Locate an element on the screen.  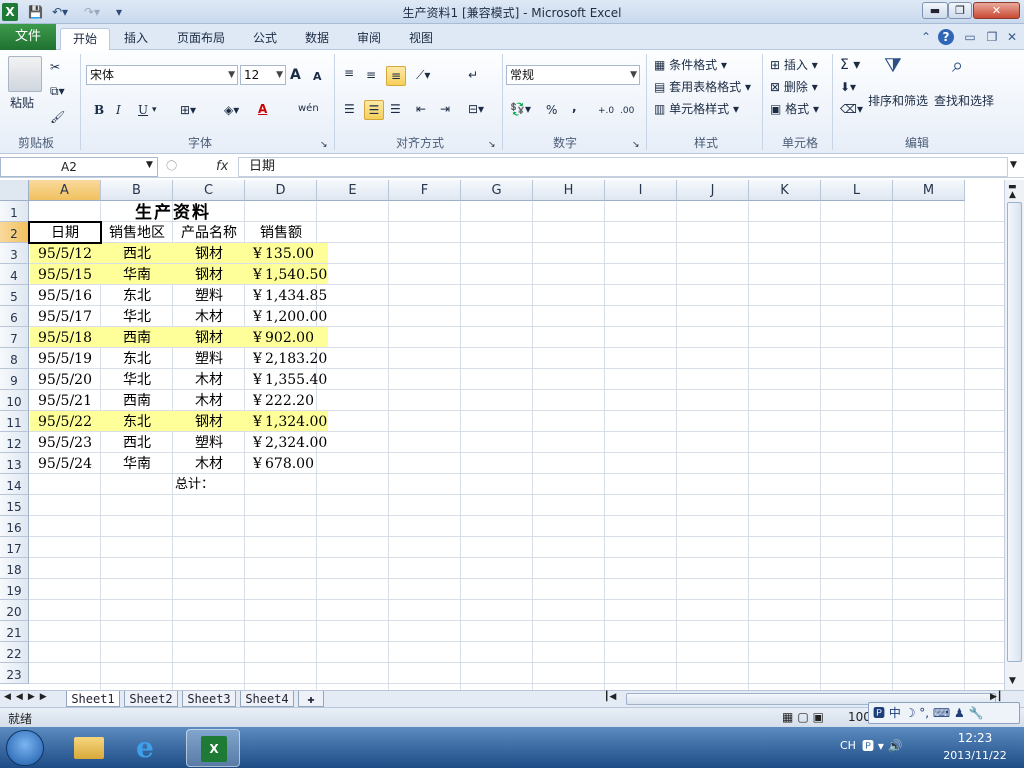
align-bottom-icon: ≡ is located at coordinates (396, 76).